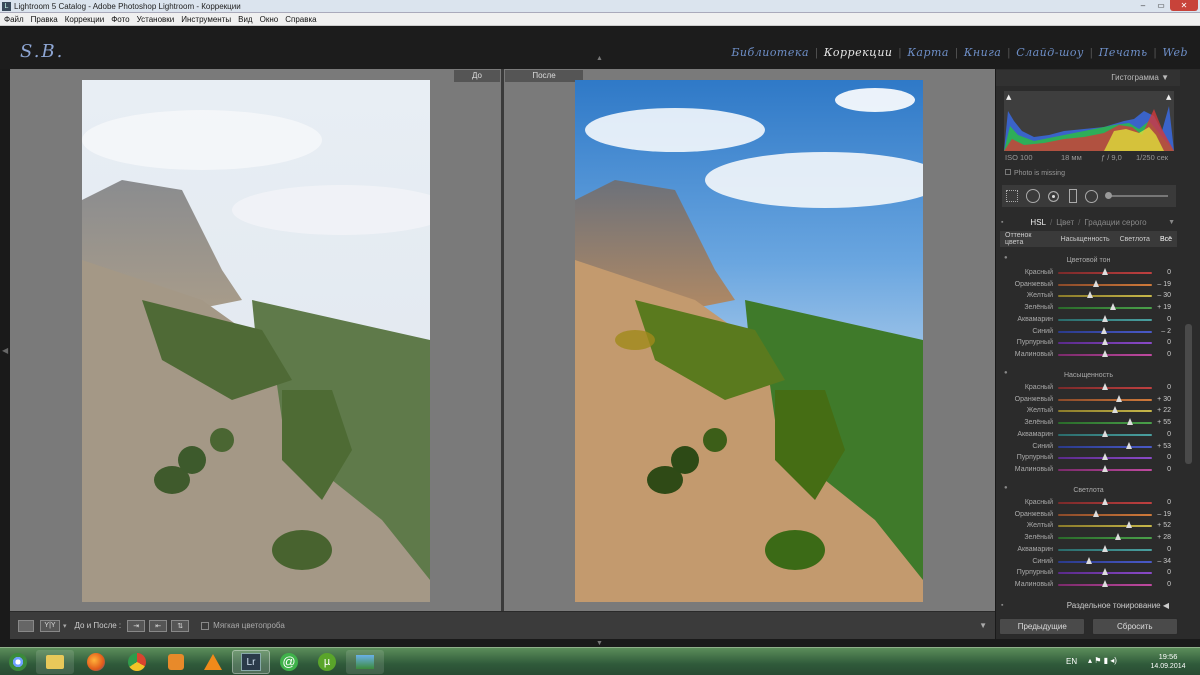  Describe the element at coordinates (1065, 222) in the screenshot. I see `tab-color: Цвет` at that location.